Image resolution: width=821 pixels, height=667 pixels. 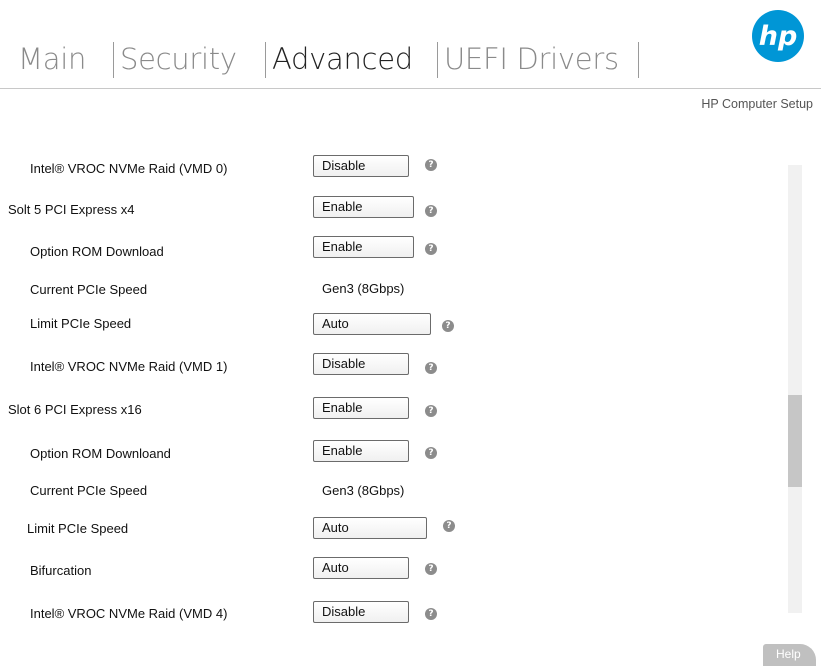 What do you see at coordinates (342, 59) in the screenshot?
I see `tab-advanced: Advanced` at bounding box center [342, 59].